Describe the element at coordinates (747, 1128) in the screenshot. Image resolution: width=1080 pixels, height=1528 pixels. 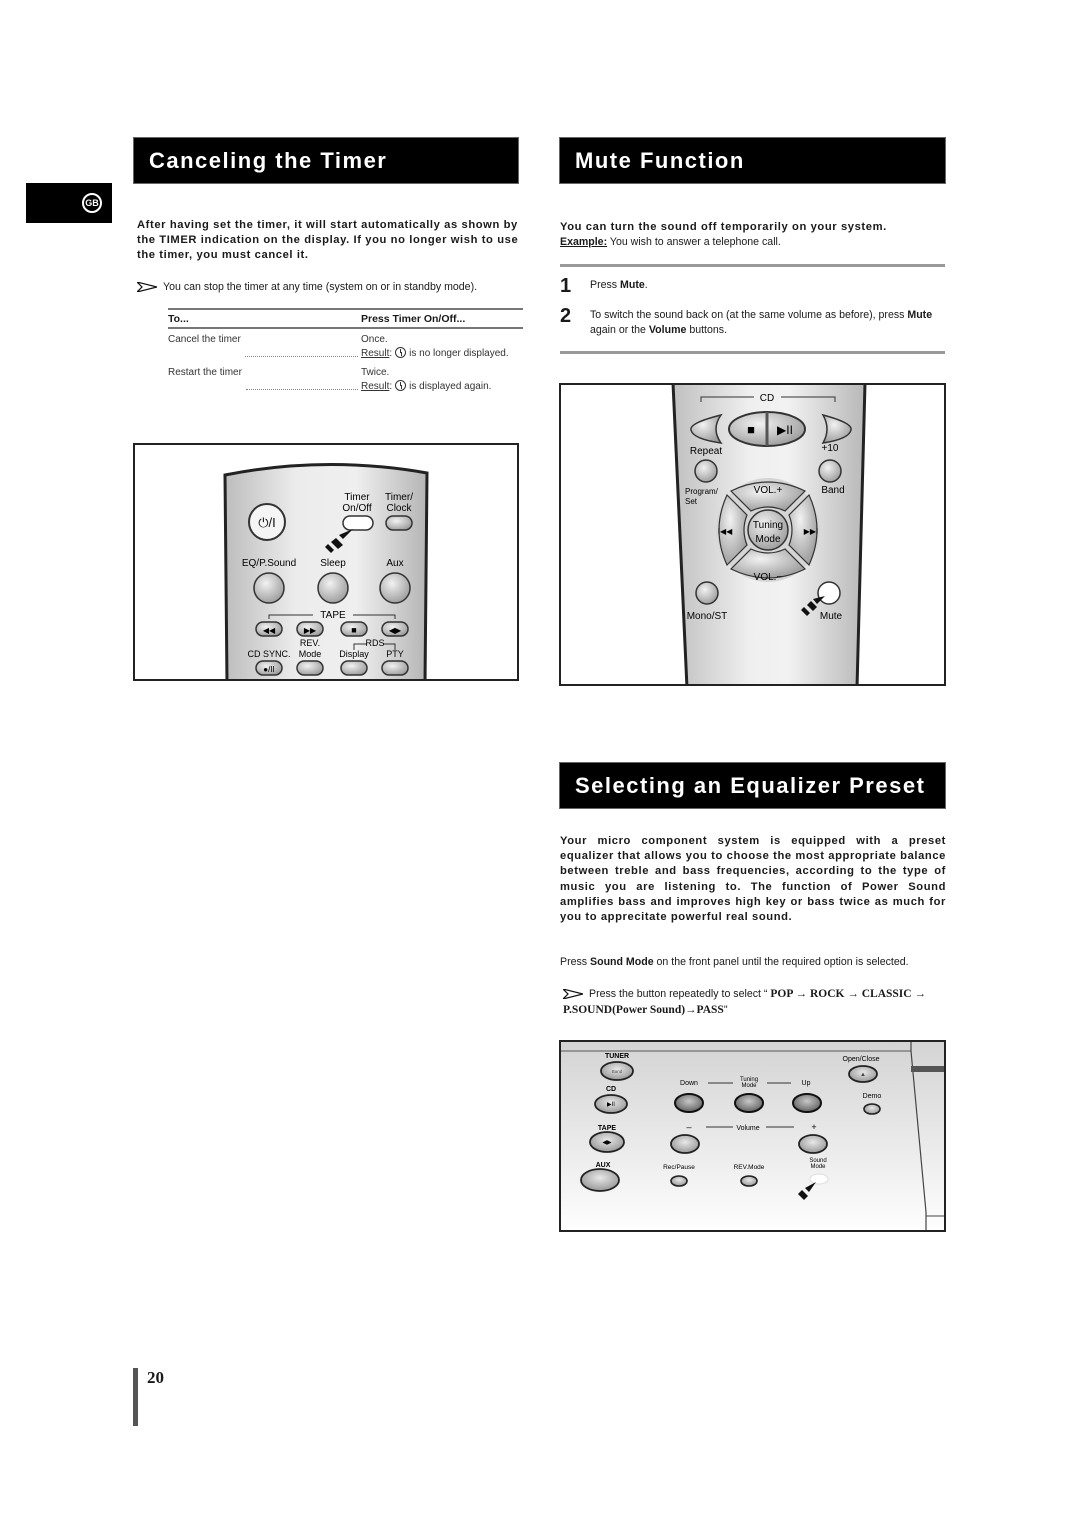
I see `volume-label: Volume` at that location.